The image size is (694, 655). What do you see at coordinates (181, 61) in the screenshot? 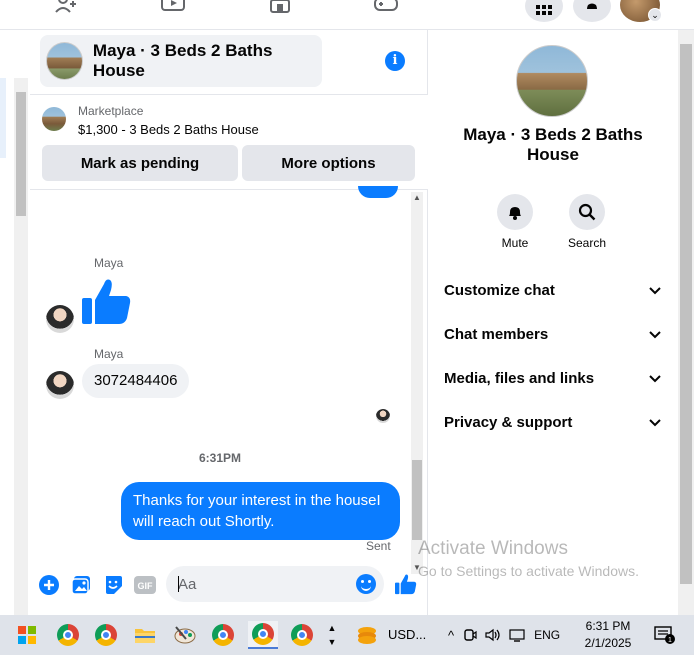
I see `chat-header: Maya · 3 Beds 2 Baths House` at bounding box center [181, 61].